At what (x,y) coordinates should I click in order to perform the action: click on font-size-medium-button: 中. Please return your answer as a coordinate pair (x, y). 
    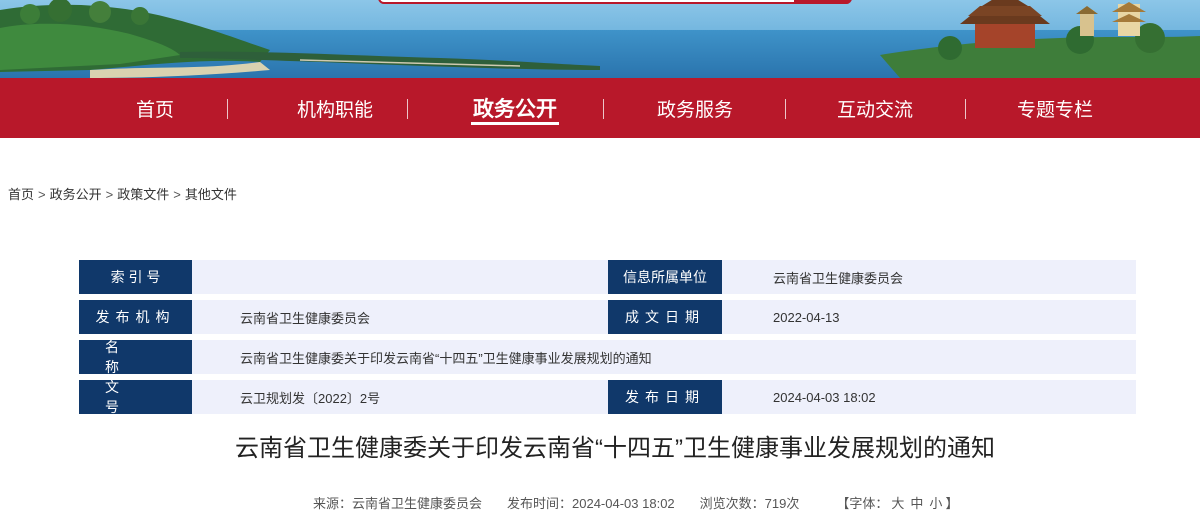
    Looking at the image, I should click on (916, 503).